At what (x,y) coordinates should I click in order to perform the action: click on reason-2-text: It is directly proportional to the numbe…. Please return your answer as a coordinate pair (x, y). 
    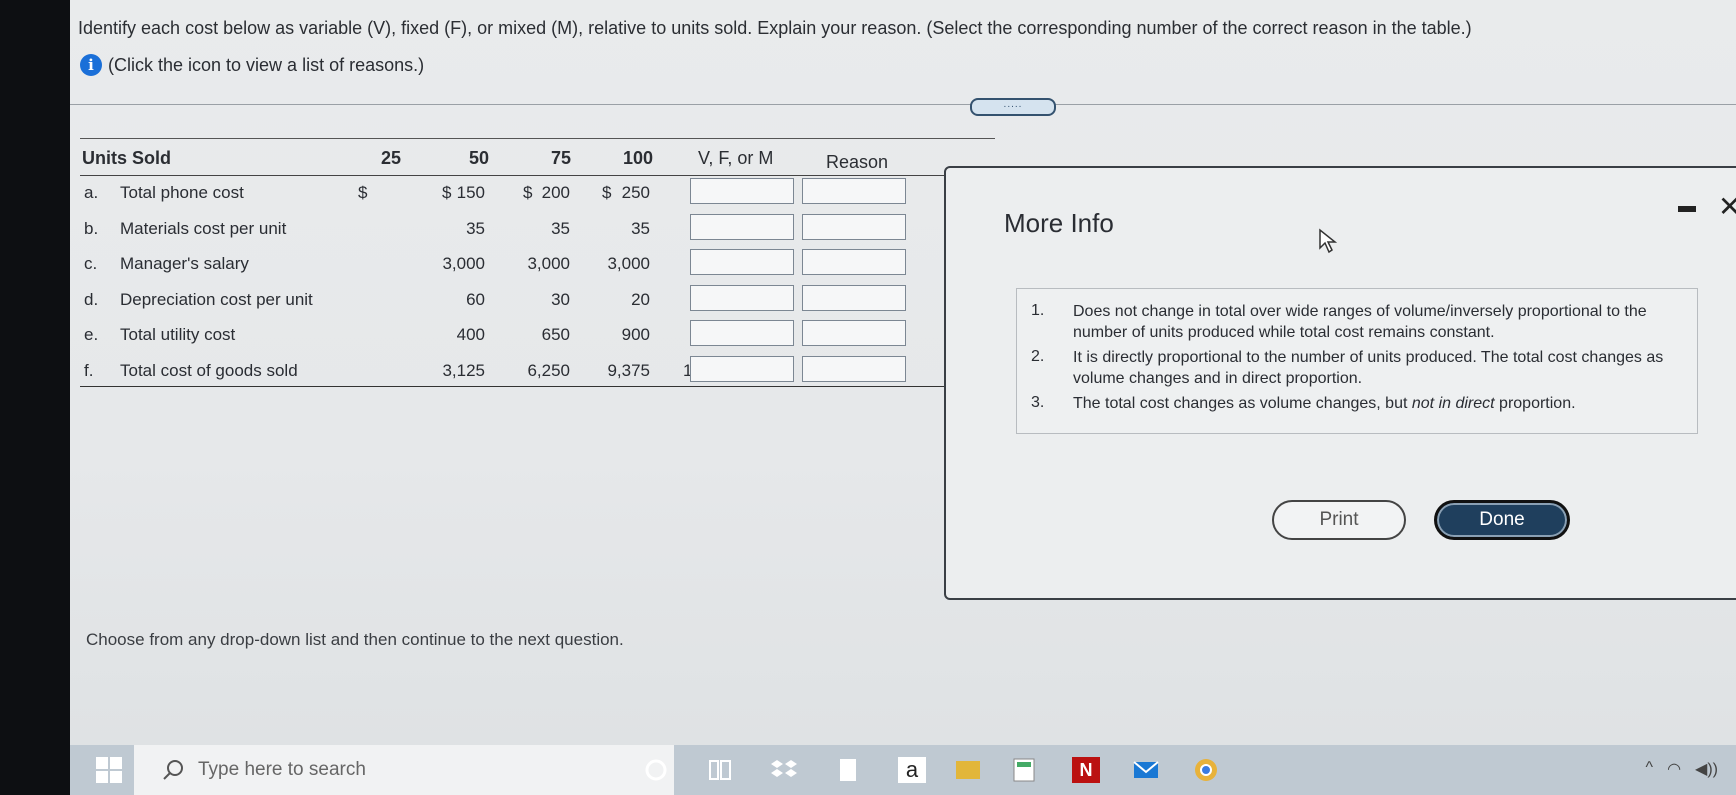
    Looking at the image, I should click on (1368, 368).